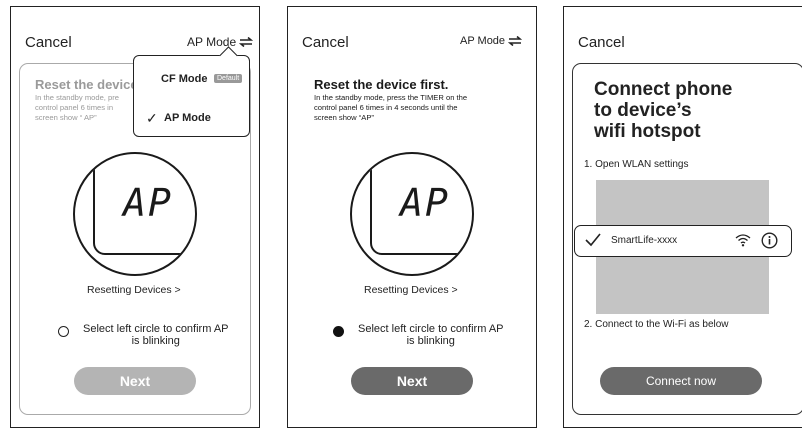 This screenshot has height=432, width=802. Describe the element at coordinates (187, 118) in the screenshot. I see `option-ap-mode: AP Mode` at that location.